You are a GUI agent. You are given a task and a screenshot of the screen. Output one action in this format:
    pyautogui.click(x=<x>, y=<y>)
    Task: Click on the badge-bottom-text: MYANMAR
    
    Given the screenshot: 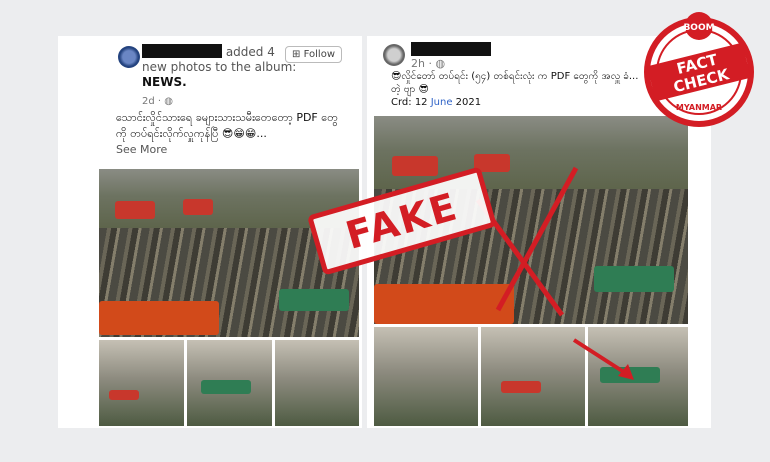 What is the action you would take?
    pyautogui.click(x=699, y=107)
    